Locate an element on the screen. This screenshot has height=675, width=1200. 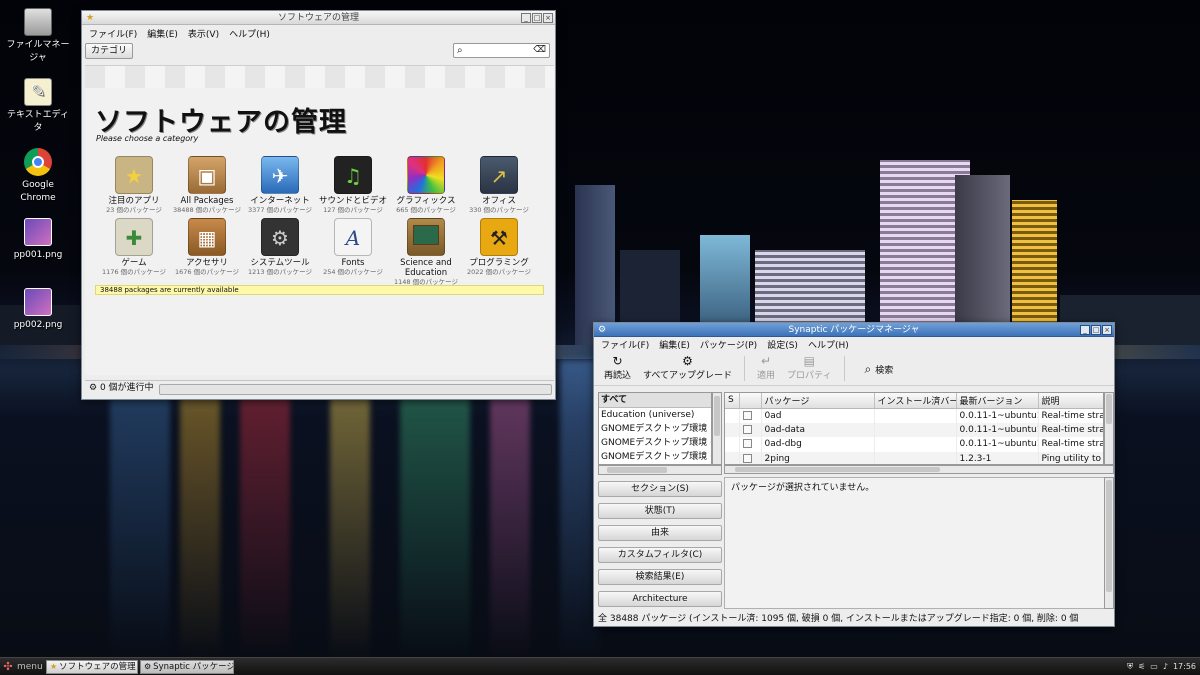
network-icon: ⚟ is located at coordinates (1141, 667).